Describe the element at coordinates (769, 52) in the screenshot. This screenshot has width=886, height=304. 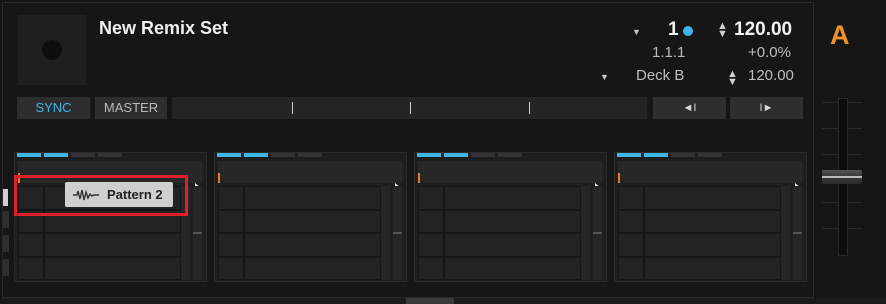
I see `pitch-value: +0.0%` at that location.